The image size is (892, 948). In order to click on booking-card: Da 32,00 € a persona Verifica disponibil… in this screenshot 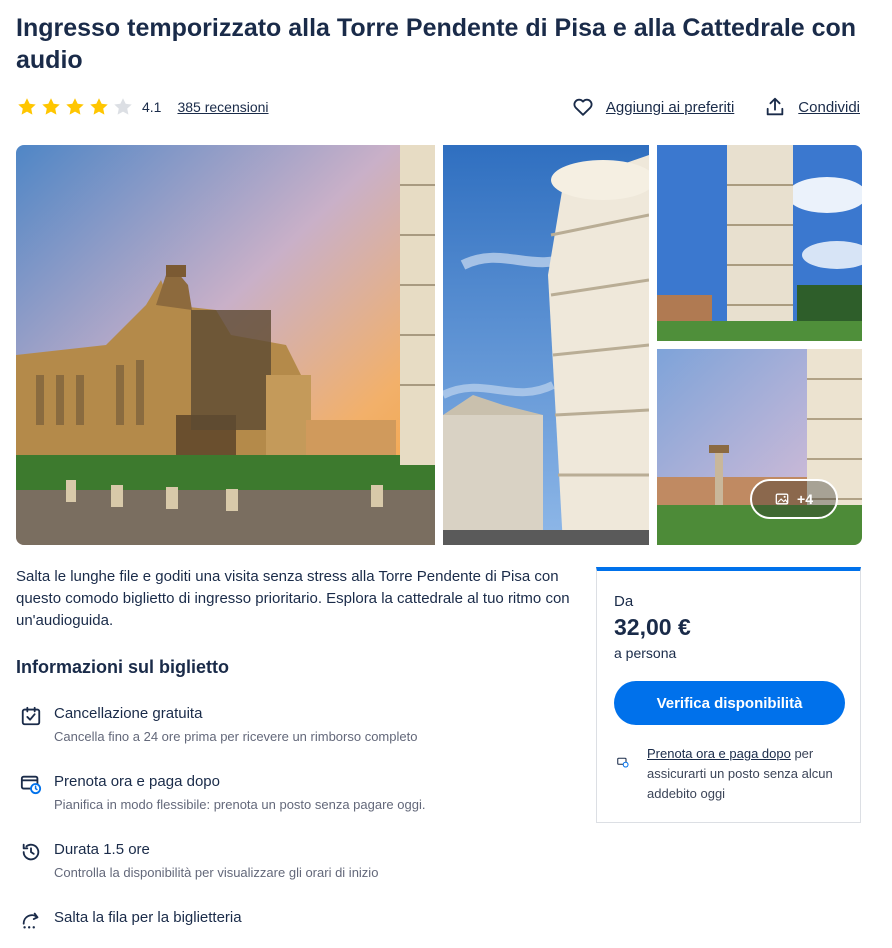, I will do `click(728, 695)`.